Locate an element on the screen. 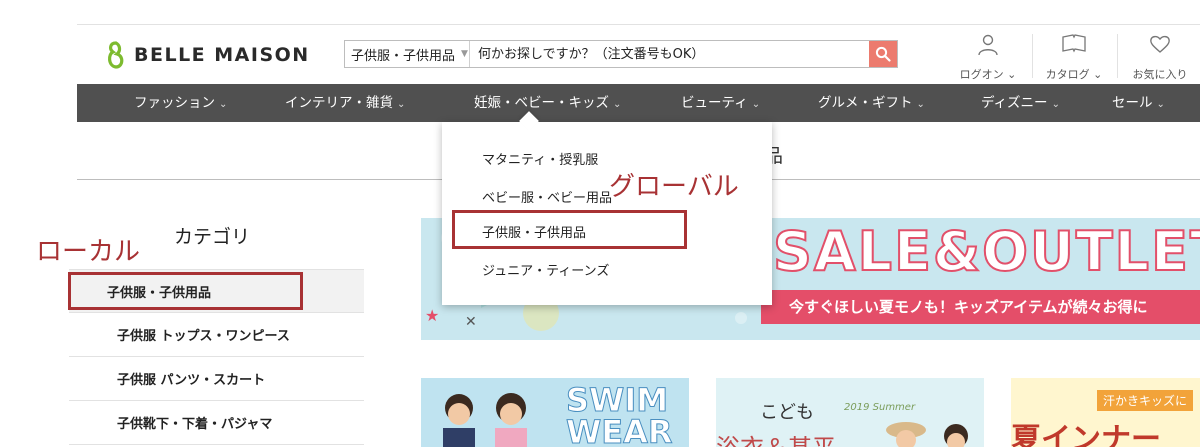 The height and width of the screenshot is (447, 1200). user-icon is located at coordinates (988, 45).